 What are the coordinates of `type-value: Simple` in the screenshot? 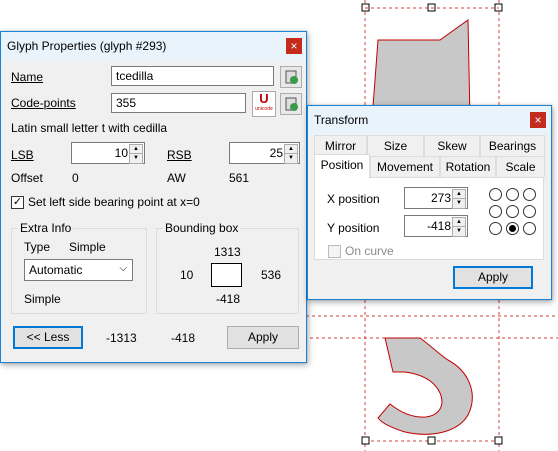 It's located at (87, 247).